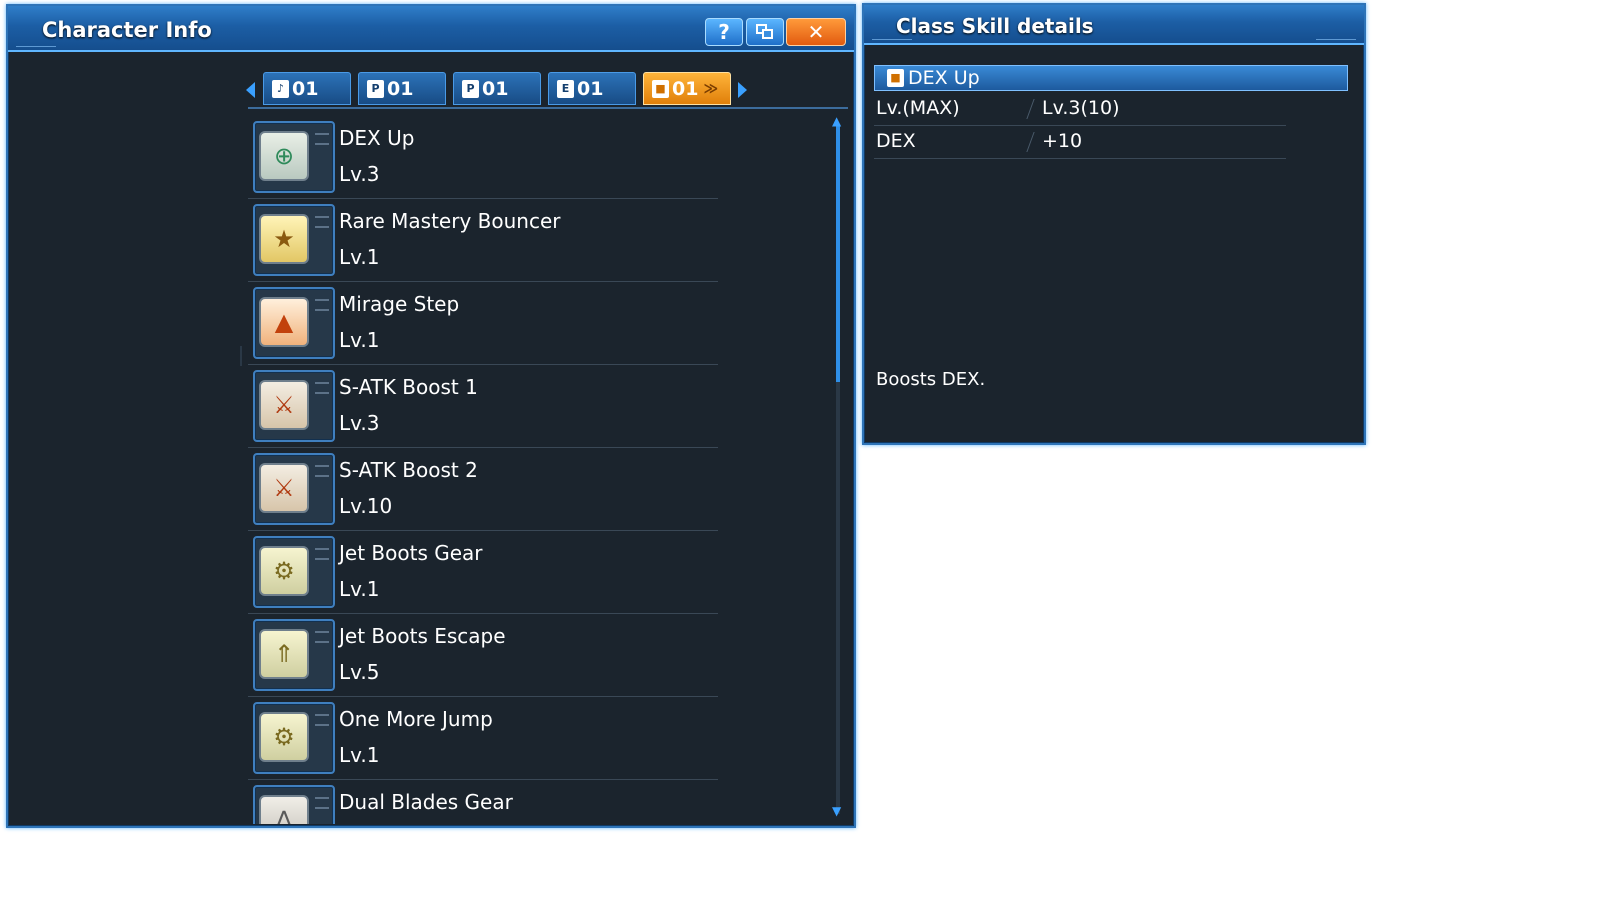 Image resolution: width=1609 pixels, height=913 pixels. What do you see at coordinates (284, 809) in the screenshot?
I see `dual-blades-icon: ⋀` at bounding box center [284, 809].